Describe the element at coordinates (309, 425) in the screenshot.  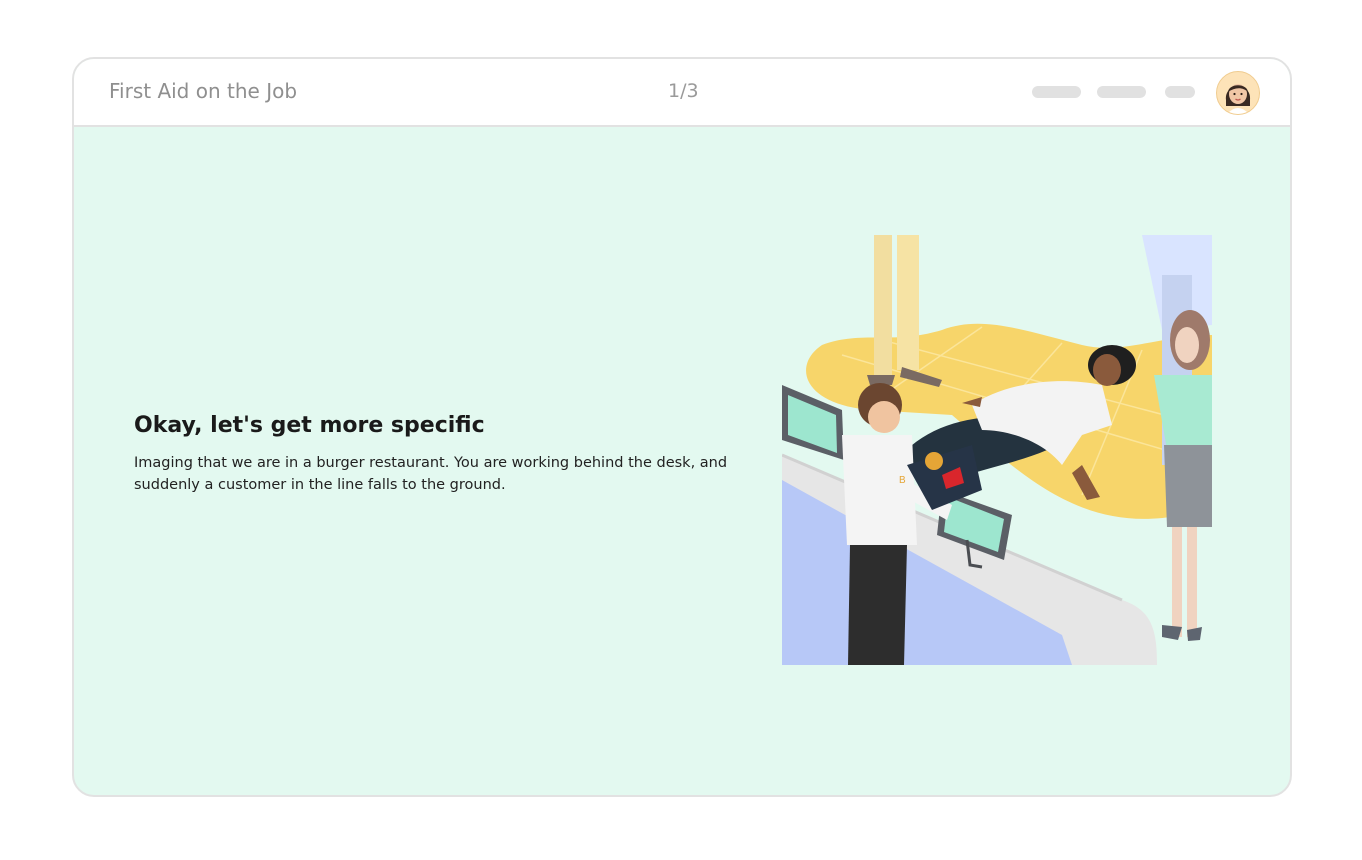
I see `slide-heading: Okay, let's get more specific` at that location.